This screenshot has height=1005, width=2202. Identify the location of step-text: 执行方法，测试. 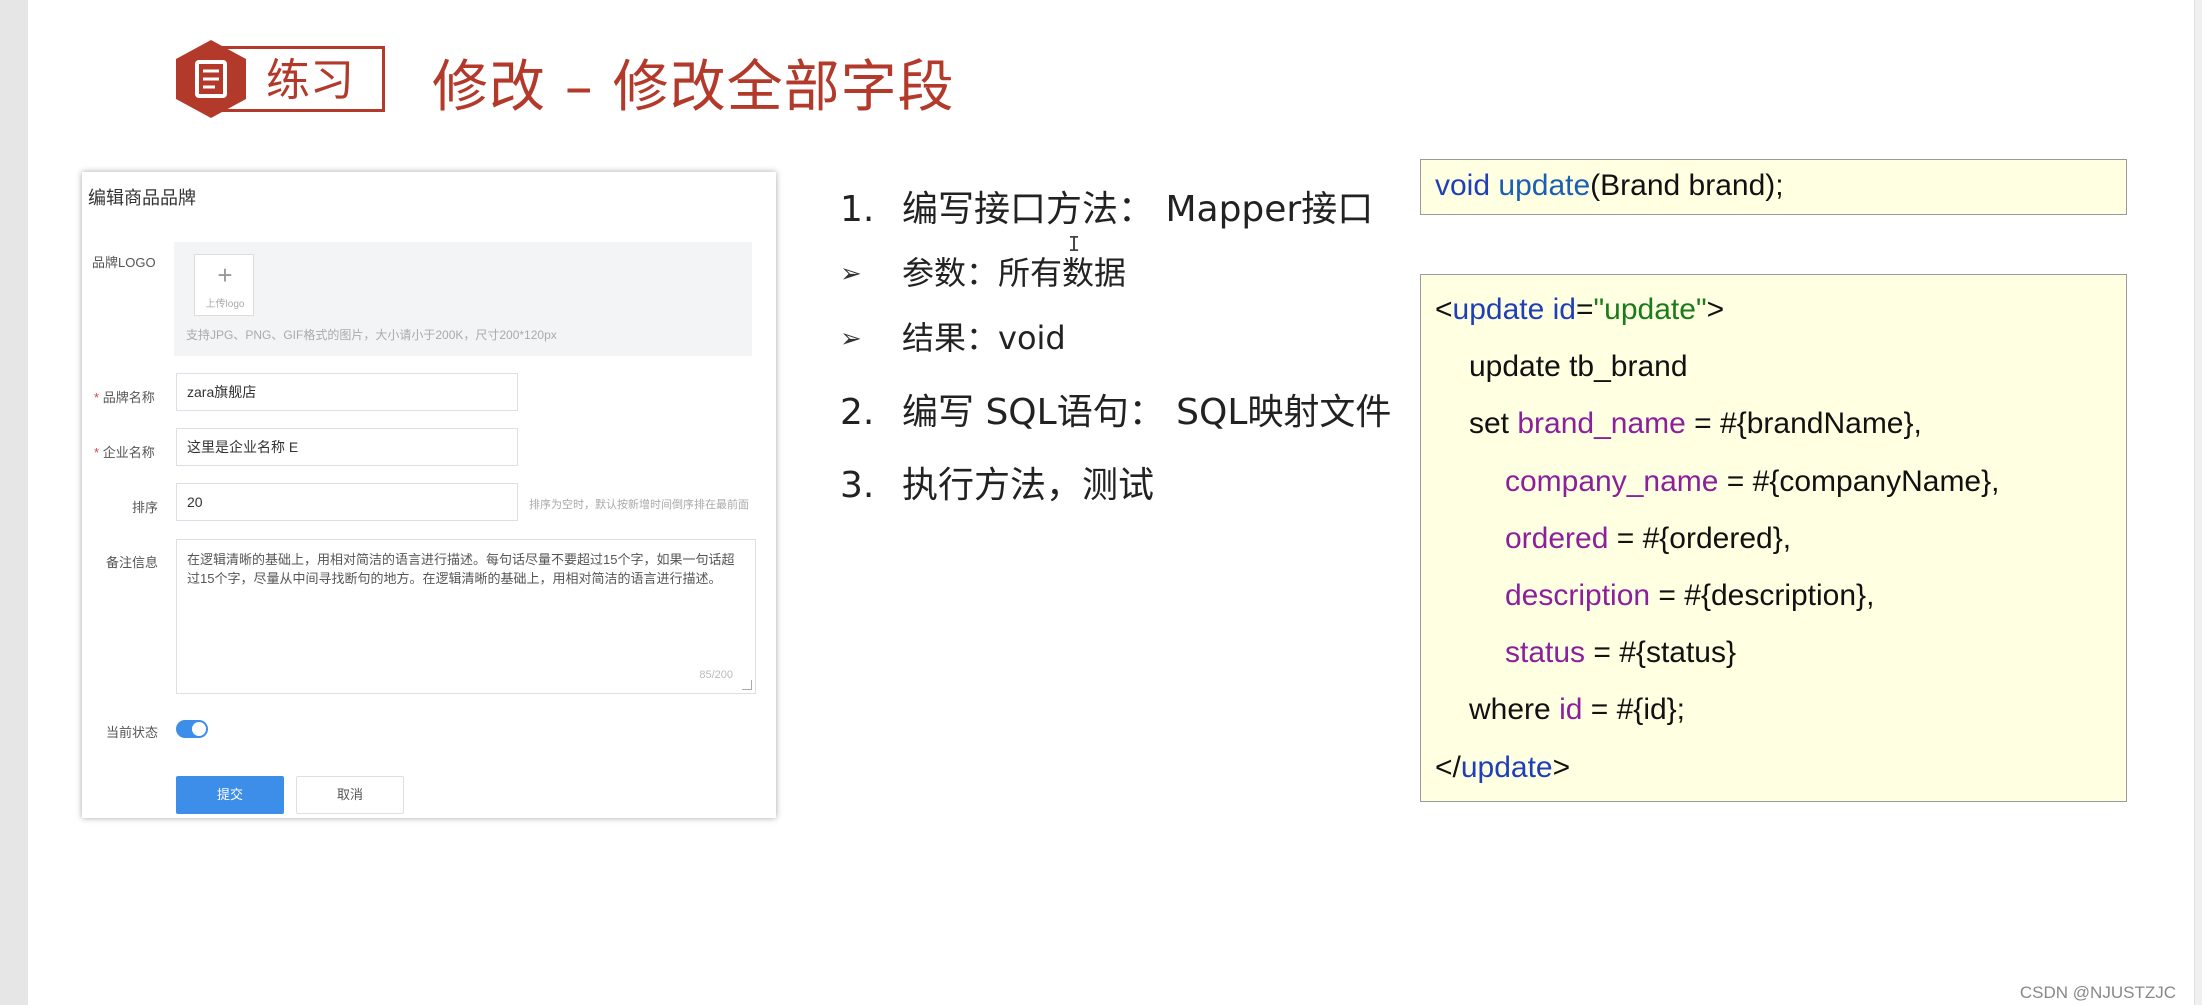
(1028, 485).